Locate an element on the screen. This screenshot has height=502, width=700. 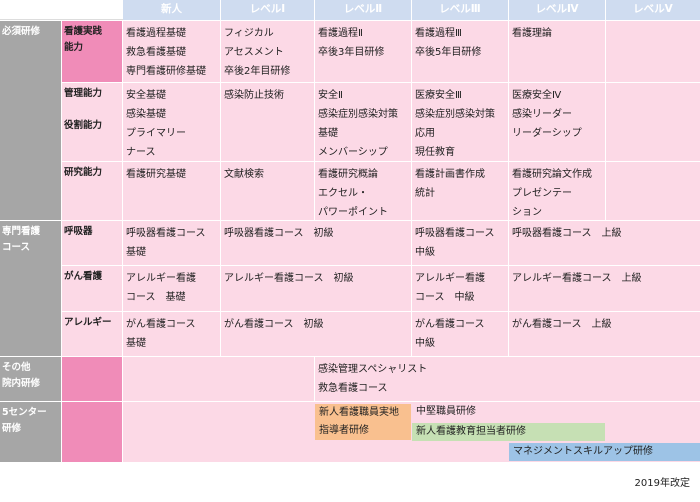
cell-cancer-l3: アレルギー看護 コース 中級 is located at coordinates (460, 288).